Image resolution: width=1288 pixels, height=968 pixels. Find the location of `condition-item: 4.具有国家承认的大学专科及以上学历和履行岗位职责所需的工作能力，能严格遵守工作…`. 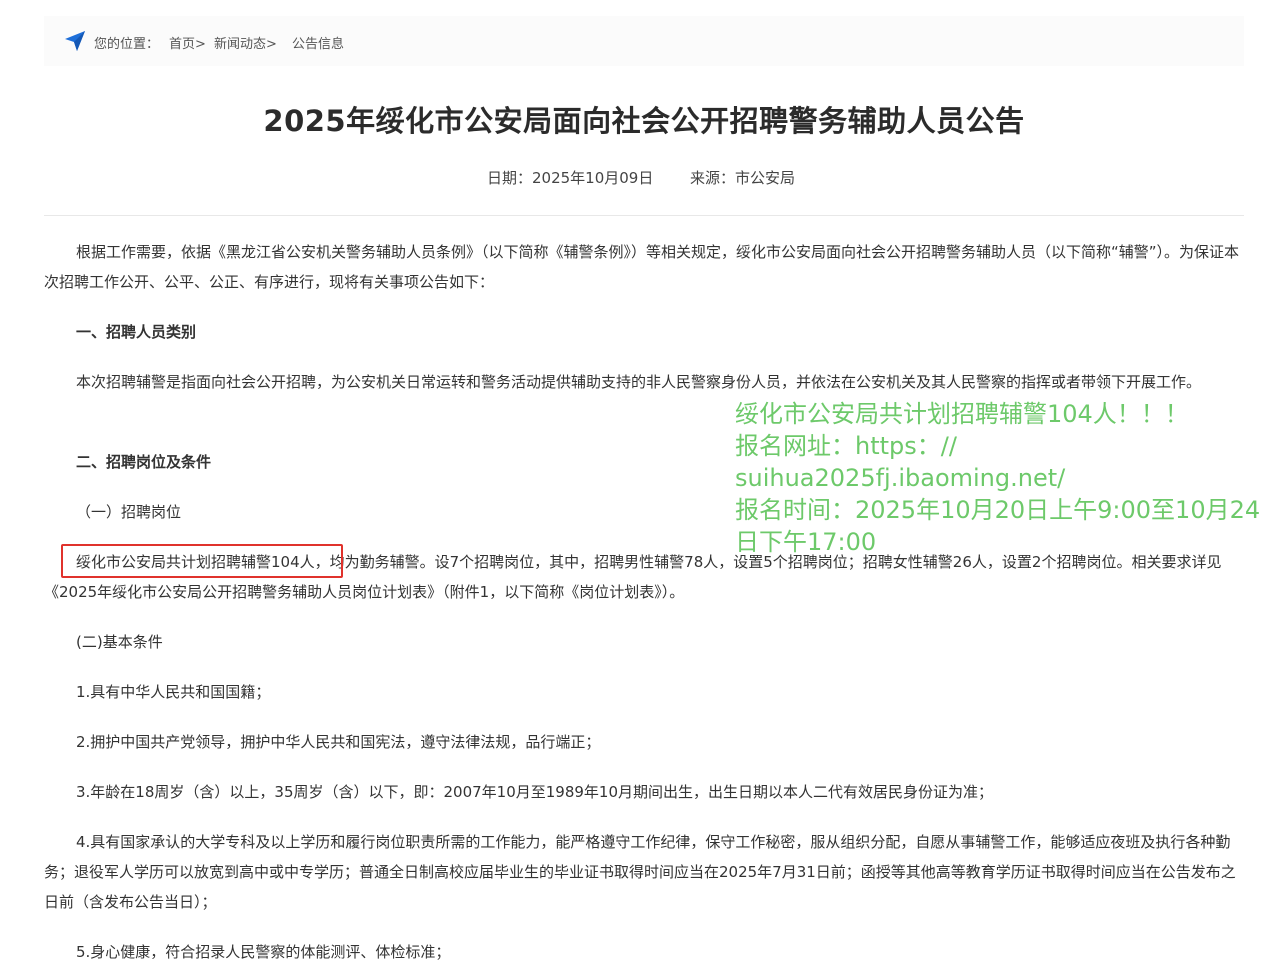

condition-item: 4.具有国家承认的大学专科及以上学历和履行岗位职责所需的工作能力，能严格遵守工作… is located at coordinates (640, 872).